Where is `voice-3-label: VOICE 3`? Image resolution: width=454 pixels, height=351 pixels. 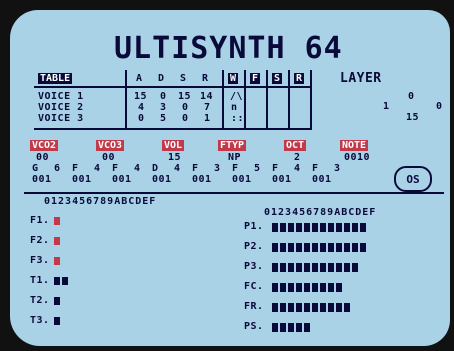 voice-3-label: VOICE 3 is located at coordinates (61, 119).